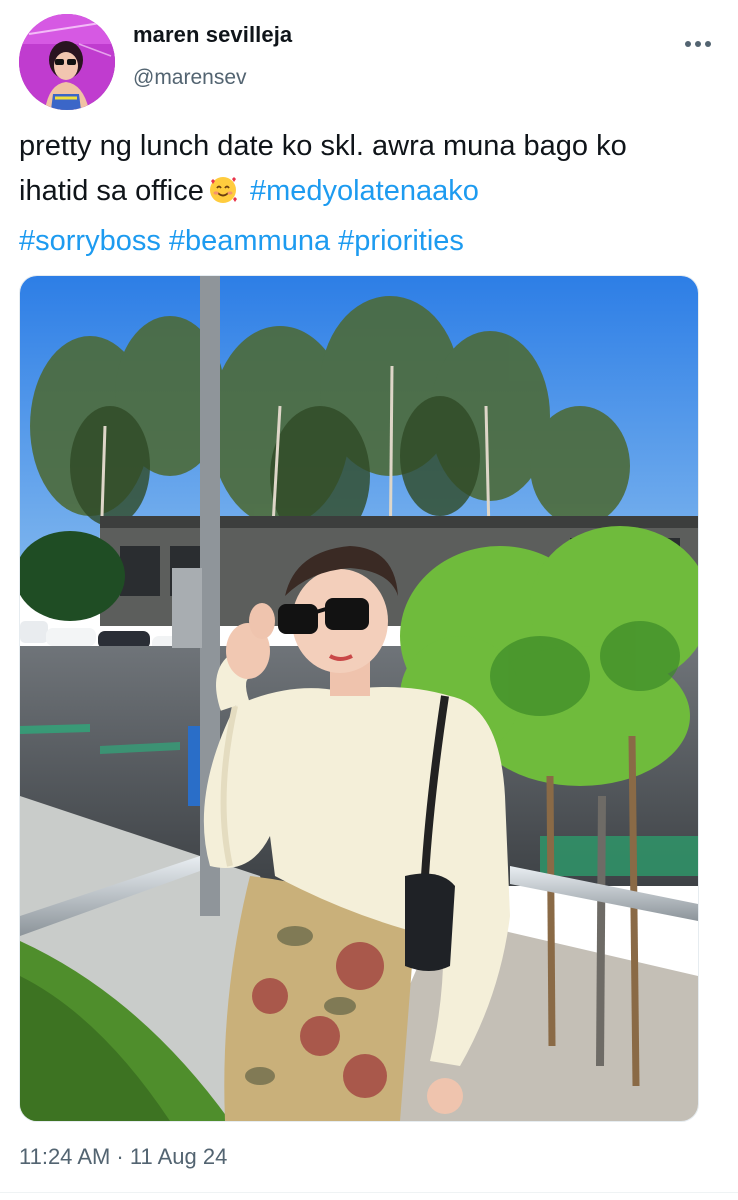 The width and height of the screenshot is (738, 1200). I want to click on hashtag-link: #beammuna, so click(249, 241).